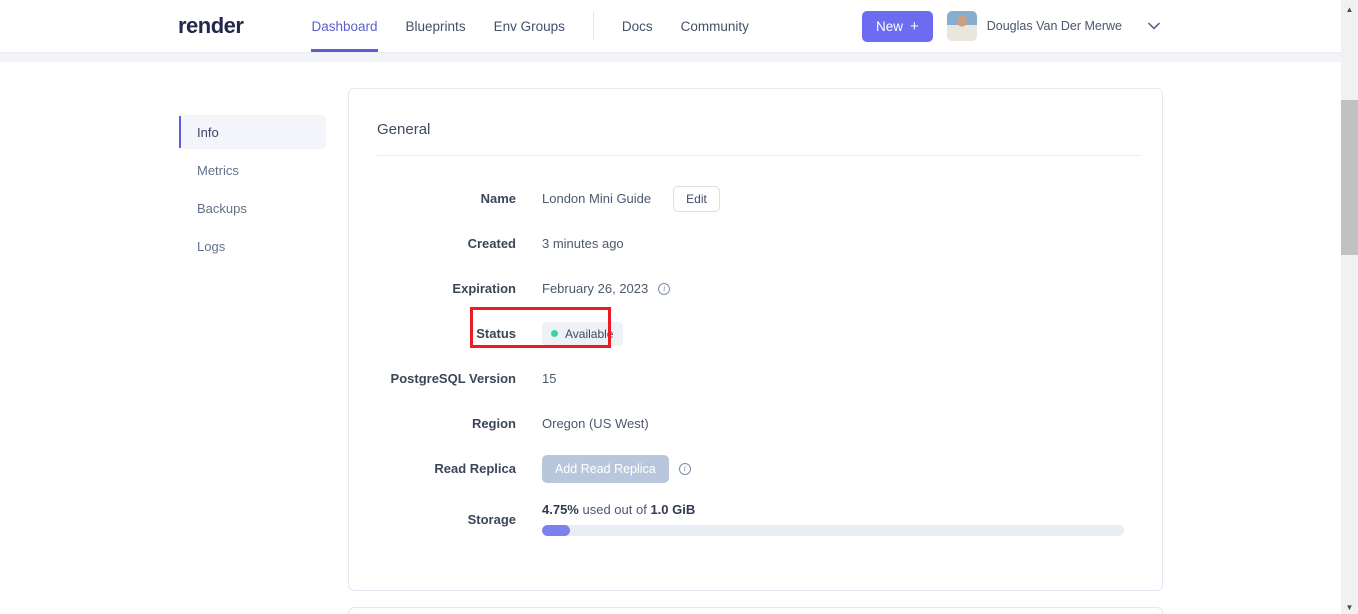 The image size is (1358, 614). What do you see at coordinates (1154, 26) in the screenshot?
I see `chevron-down-icon` at bounding box center [1154, 26].